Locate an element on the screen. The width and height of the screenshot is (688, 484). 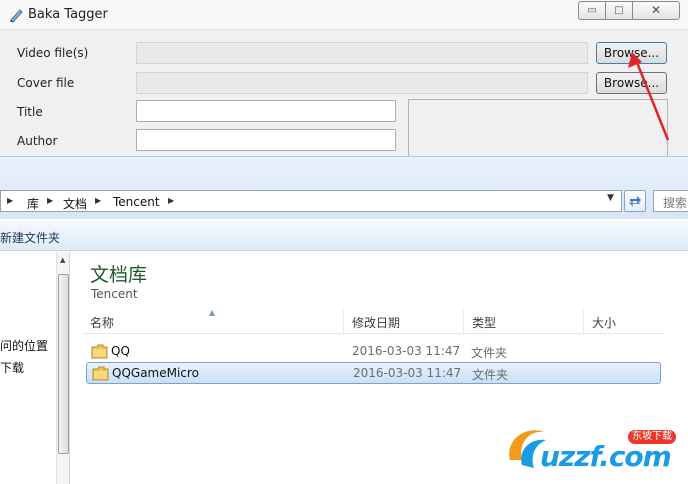
file-row-qq: QQ 2016-03-03 11:47 文件夹 is located at coordinates (373, 352).